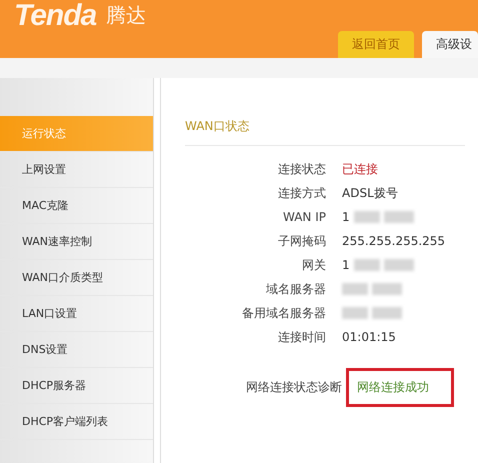 The image size is (478, 463). I want to click on brand-name: 腾达, so click(126, 15).